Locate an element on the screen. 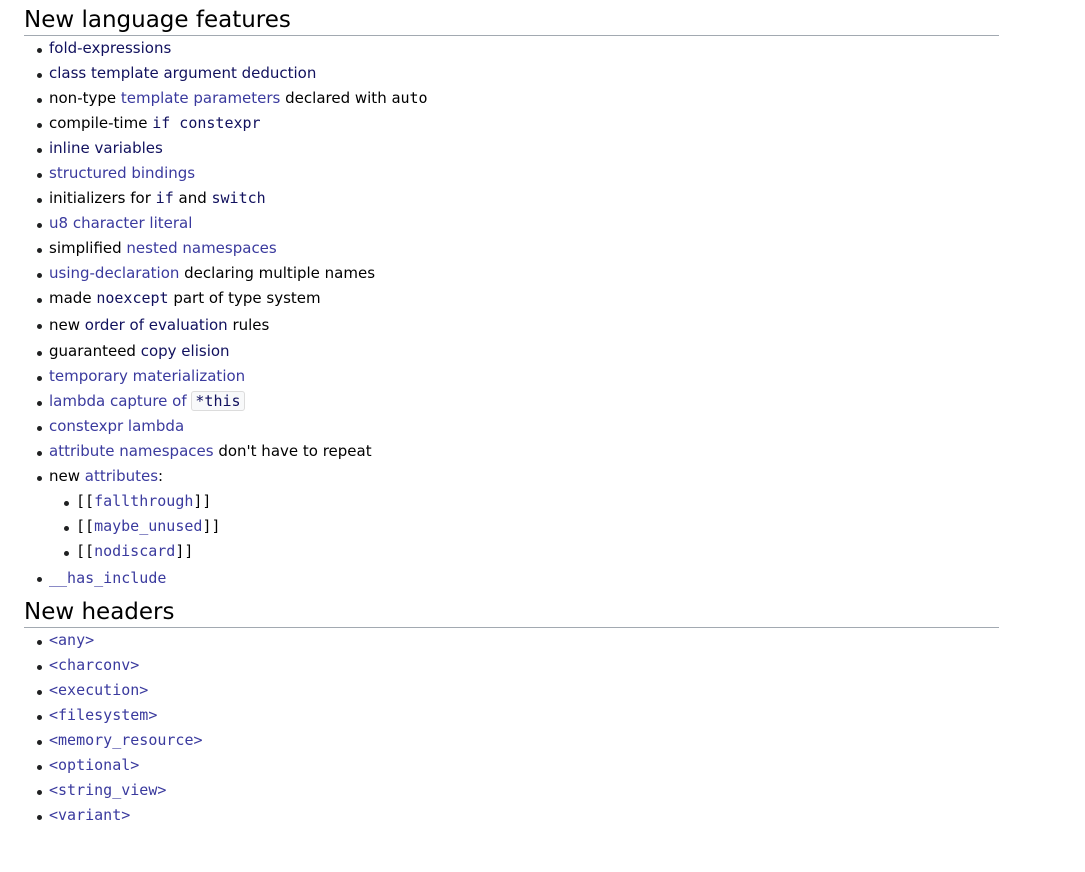 Image resolution: width=1085 pixels, height=872 pixels. link-template-parameters: template parameters is located at coordinates (201, 98).